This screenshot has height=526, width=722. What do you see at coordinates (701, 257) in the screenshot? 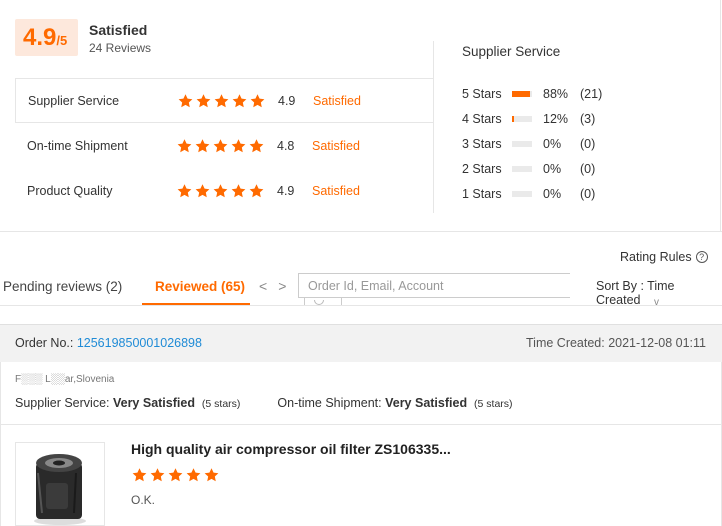
I see `help-circle-icon: ?` at bounding box center [701, 257].